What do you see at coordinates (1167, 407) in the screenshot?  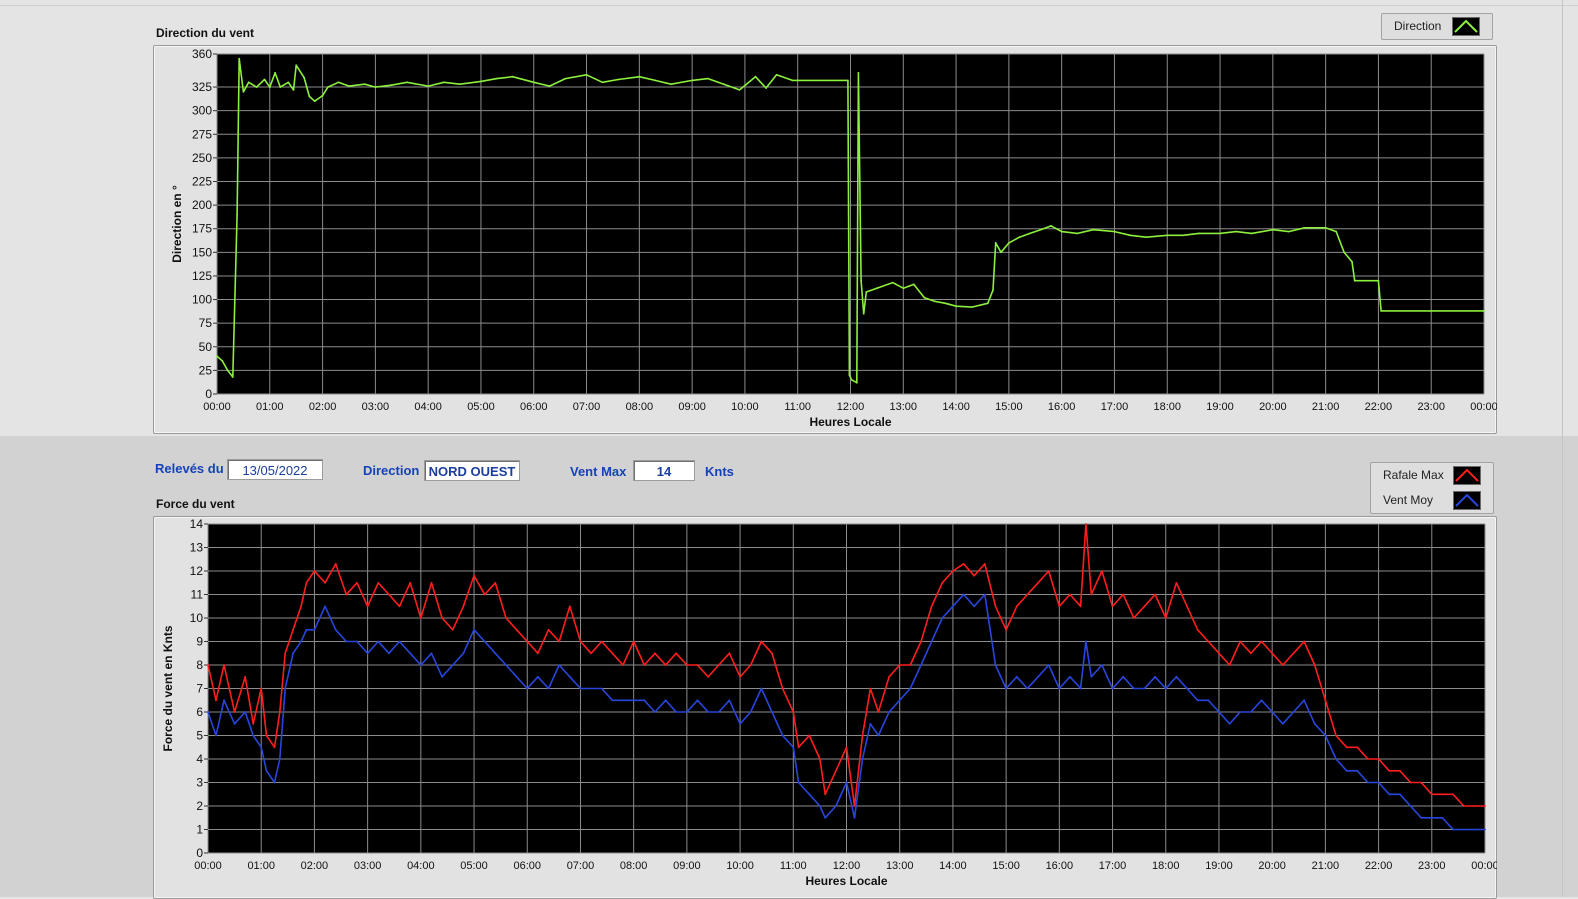 I see `direction-x-tick-label: 18:00` at bounding box center [1167, 407].